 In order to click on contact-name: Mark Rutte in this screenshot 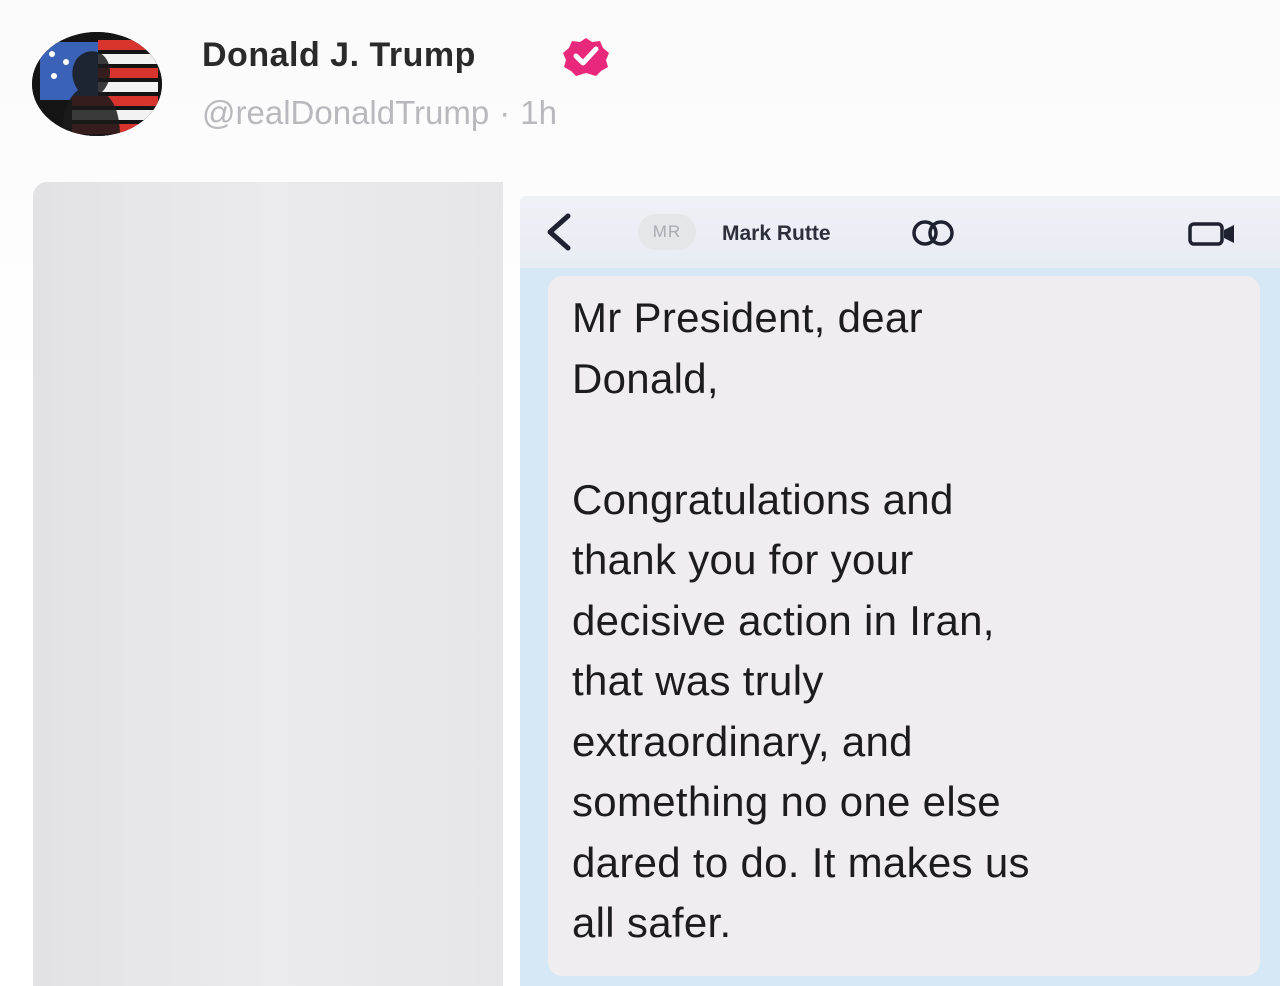, I will do `click(776, 233)`.